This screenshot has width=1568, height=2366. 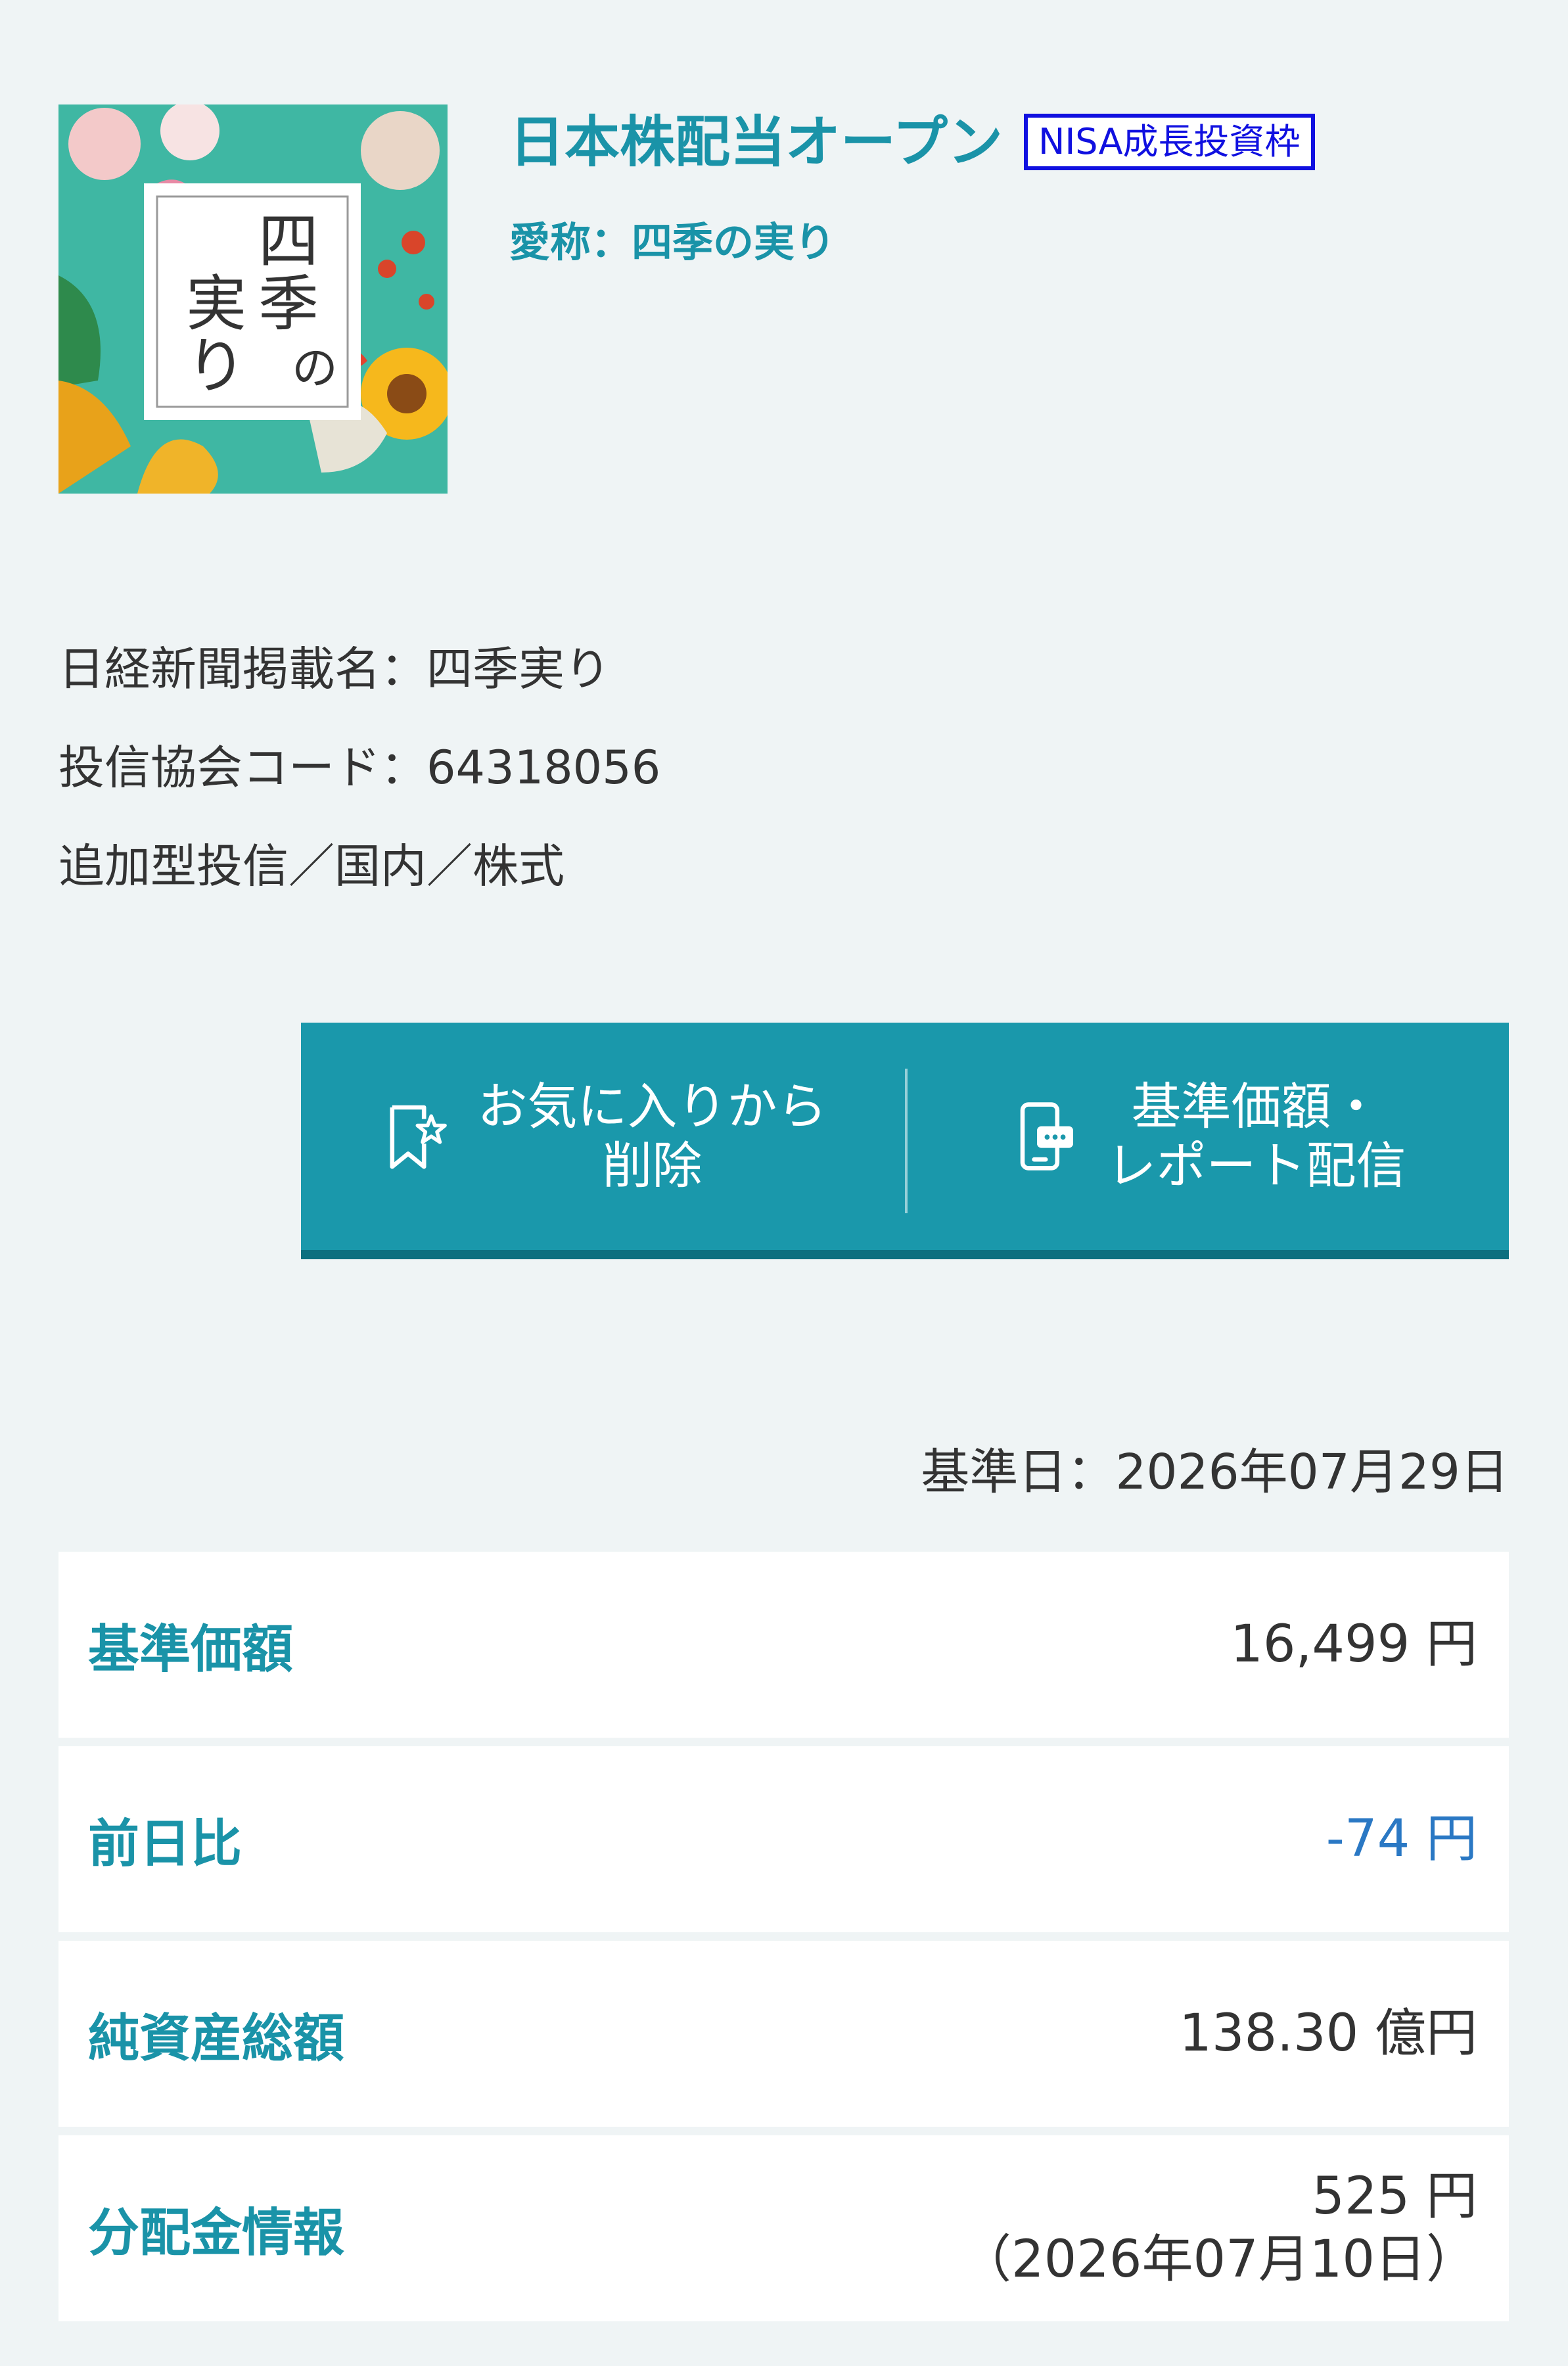 What do you see at coordinates (1044, 1136) in the screenshot?
I see `phone-message-icon` at bounding box center [1044, 1136].